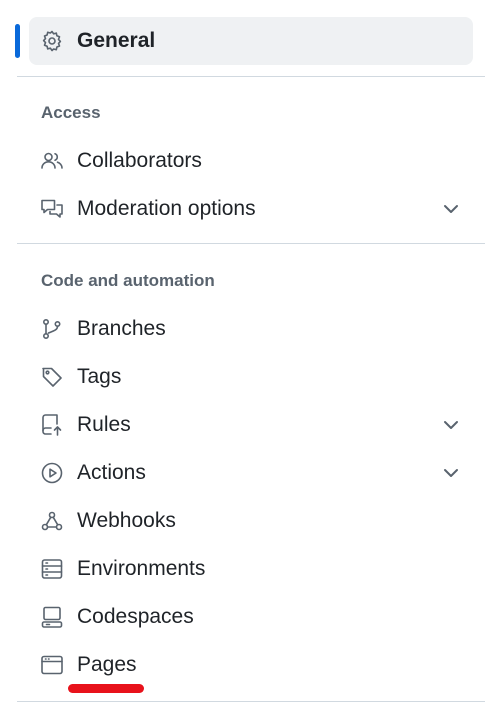  I want to click on section-heading-code-and-automation: Code and automation, so click(128, 280).